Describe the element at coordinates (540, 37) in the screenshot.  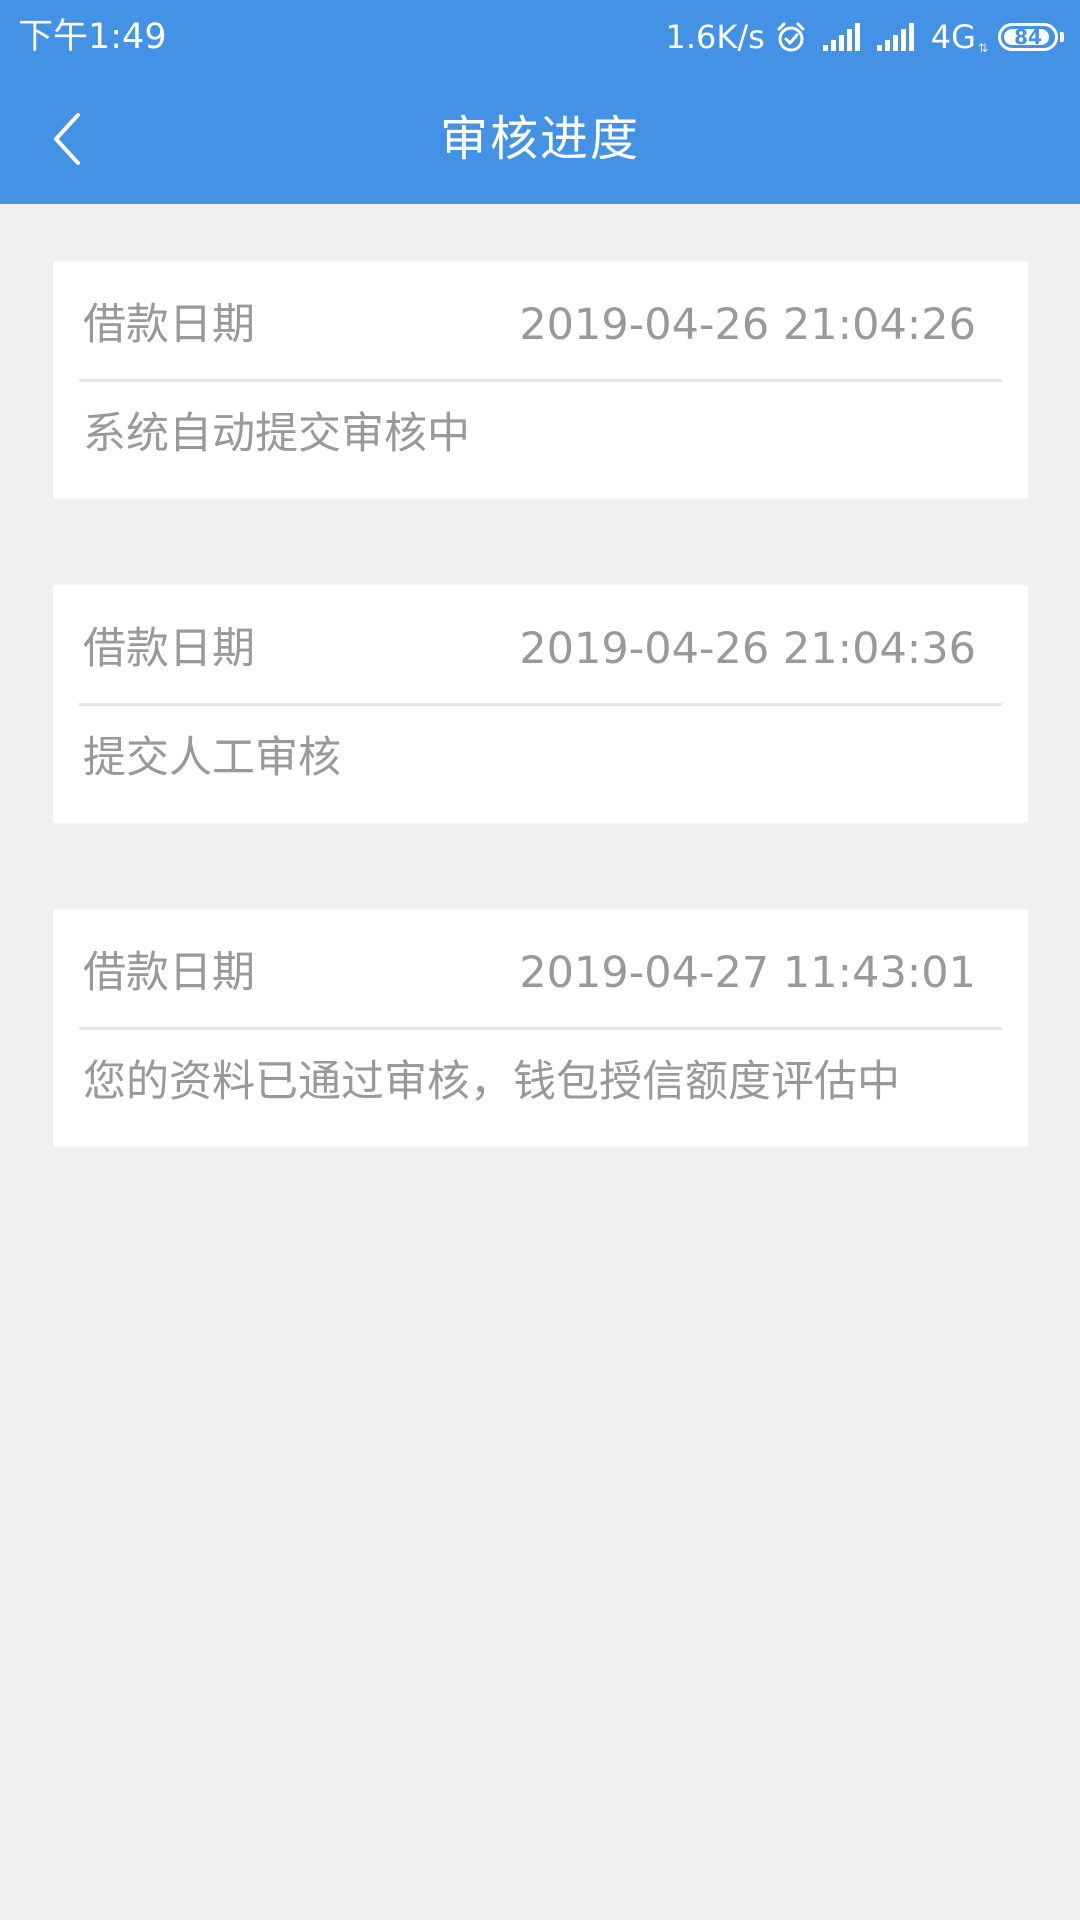
I see `status-bar: 下午1:49 1.6K/s 4G ⇅ 84` at that location.